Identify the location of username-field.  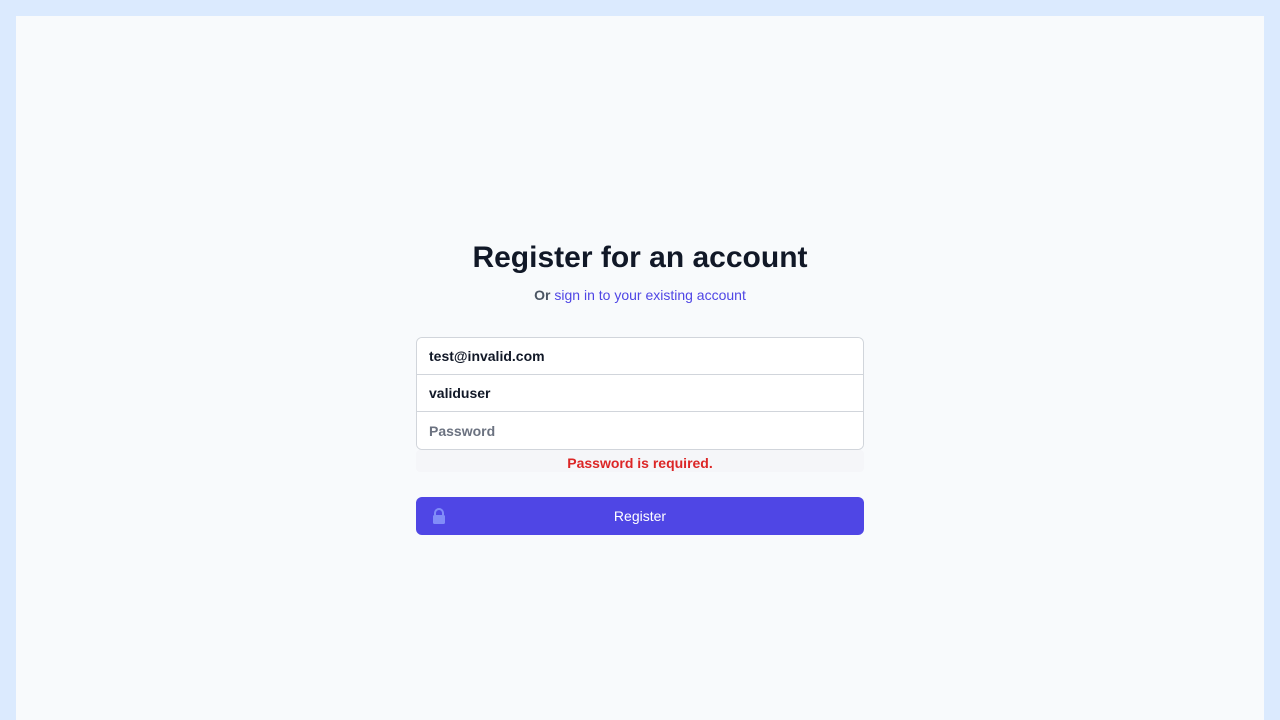
(640, 393).